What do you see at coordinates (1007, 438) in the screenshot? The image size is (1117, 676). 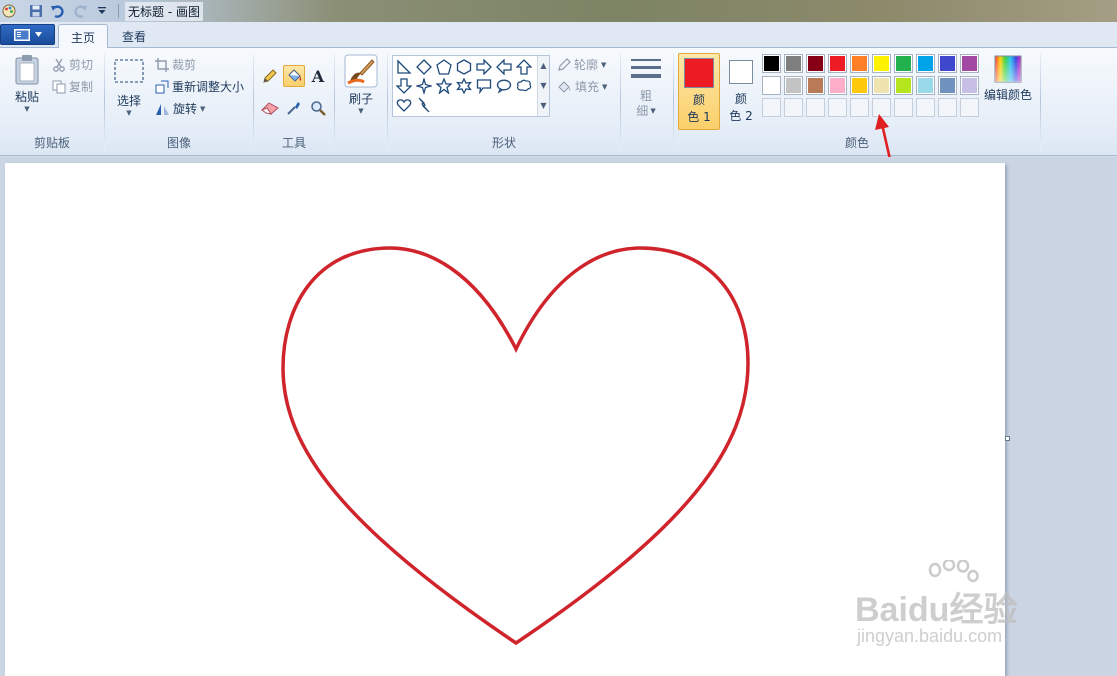 I see `canvas-resize-handle-right` at bounding box center [1007, 438].